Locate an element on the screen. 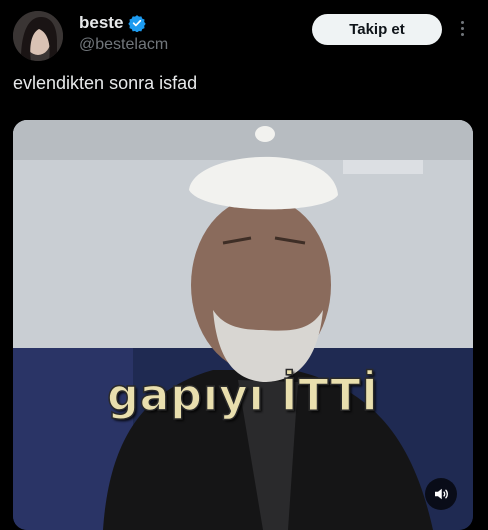  follow-button: Takip et is located at coordinates (377, 29).